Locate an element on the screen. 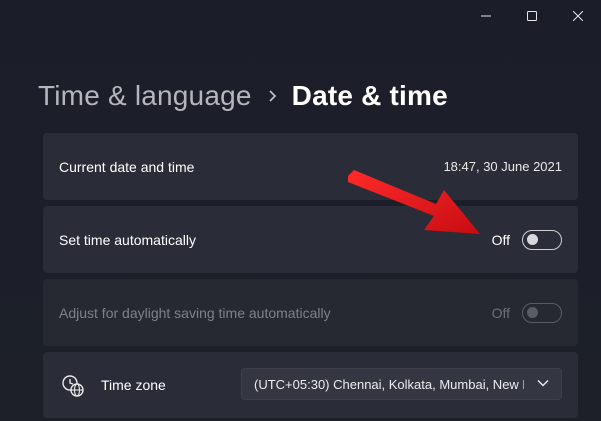  time-zone-label: Time zone is located at coordinates (133, 385).